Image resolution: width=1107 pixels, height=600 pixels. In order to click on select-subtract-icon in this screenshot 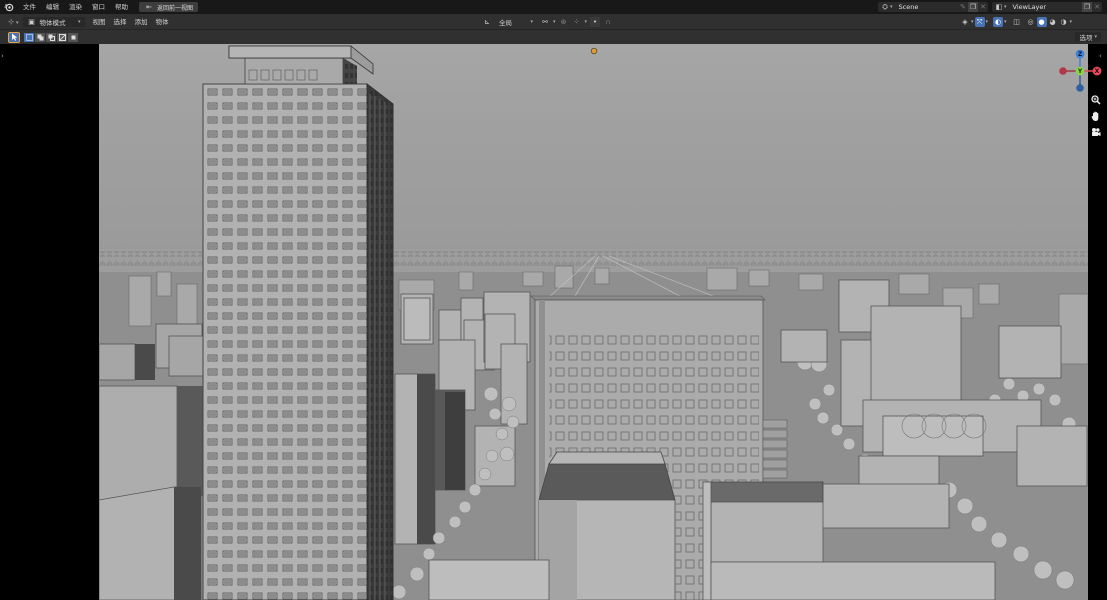, I will do `click(51, 37)`.